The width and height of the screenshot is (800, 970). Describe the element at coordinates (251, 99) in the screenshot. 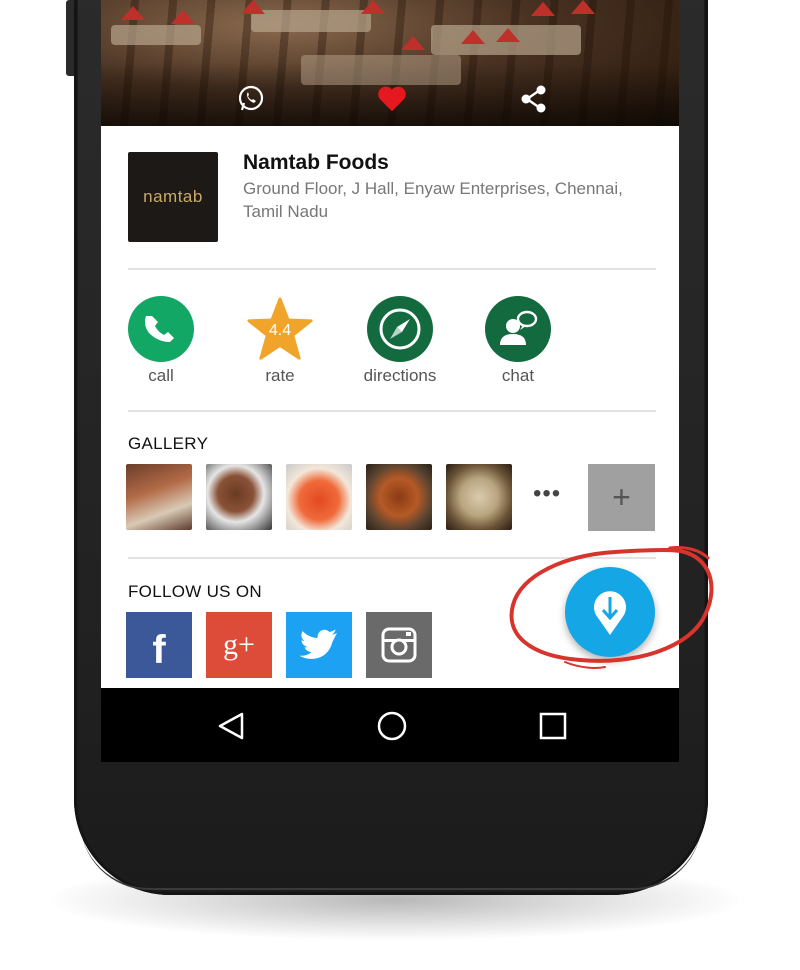

I see `whatsapp-icon` at that location.